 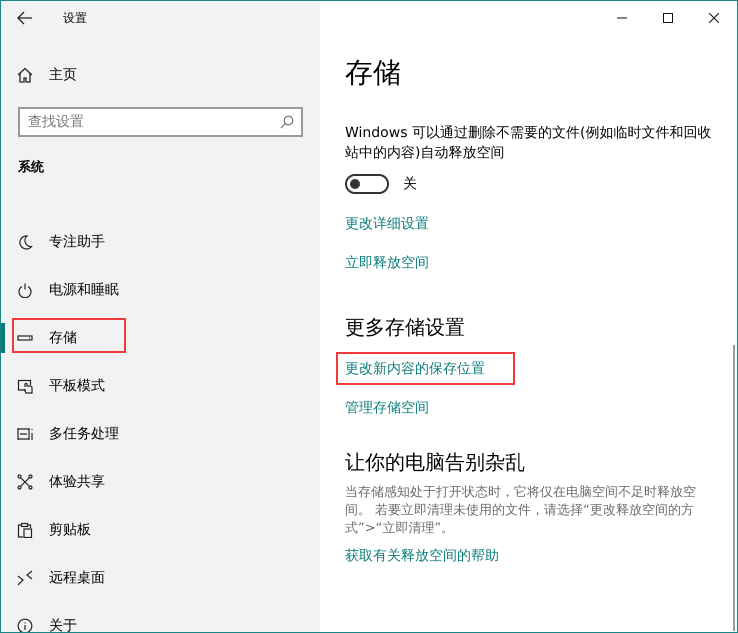 What do you see at coordinates (160, 482) in the screenshot?
I see `nav-item: 体验共享` at bounding box center [160, 482].